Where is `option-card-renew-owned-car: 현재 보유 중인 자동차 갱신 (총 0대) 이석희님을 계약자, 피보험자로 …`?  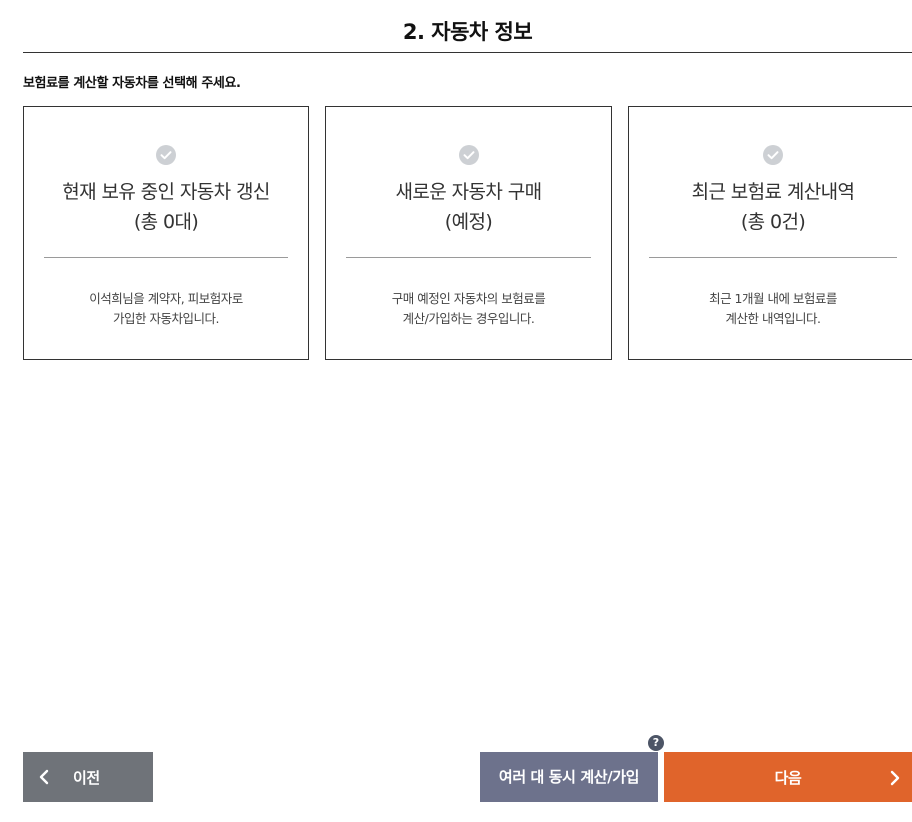 option-card-renew-owned-car: 현재 보유 중인 자동차 갱신 (총 0대) 이석희님을 계약자, 피보험자로 … is located at coordinates (166, 233).